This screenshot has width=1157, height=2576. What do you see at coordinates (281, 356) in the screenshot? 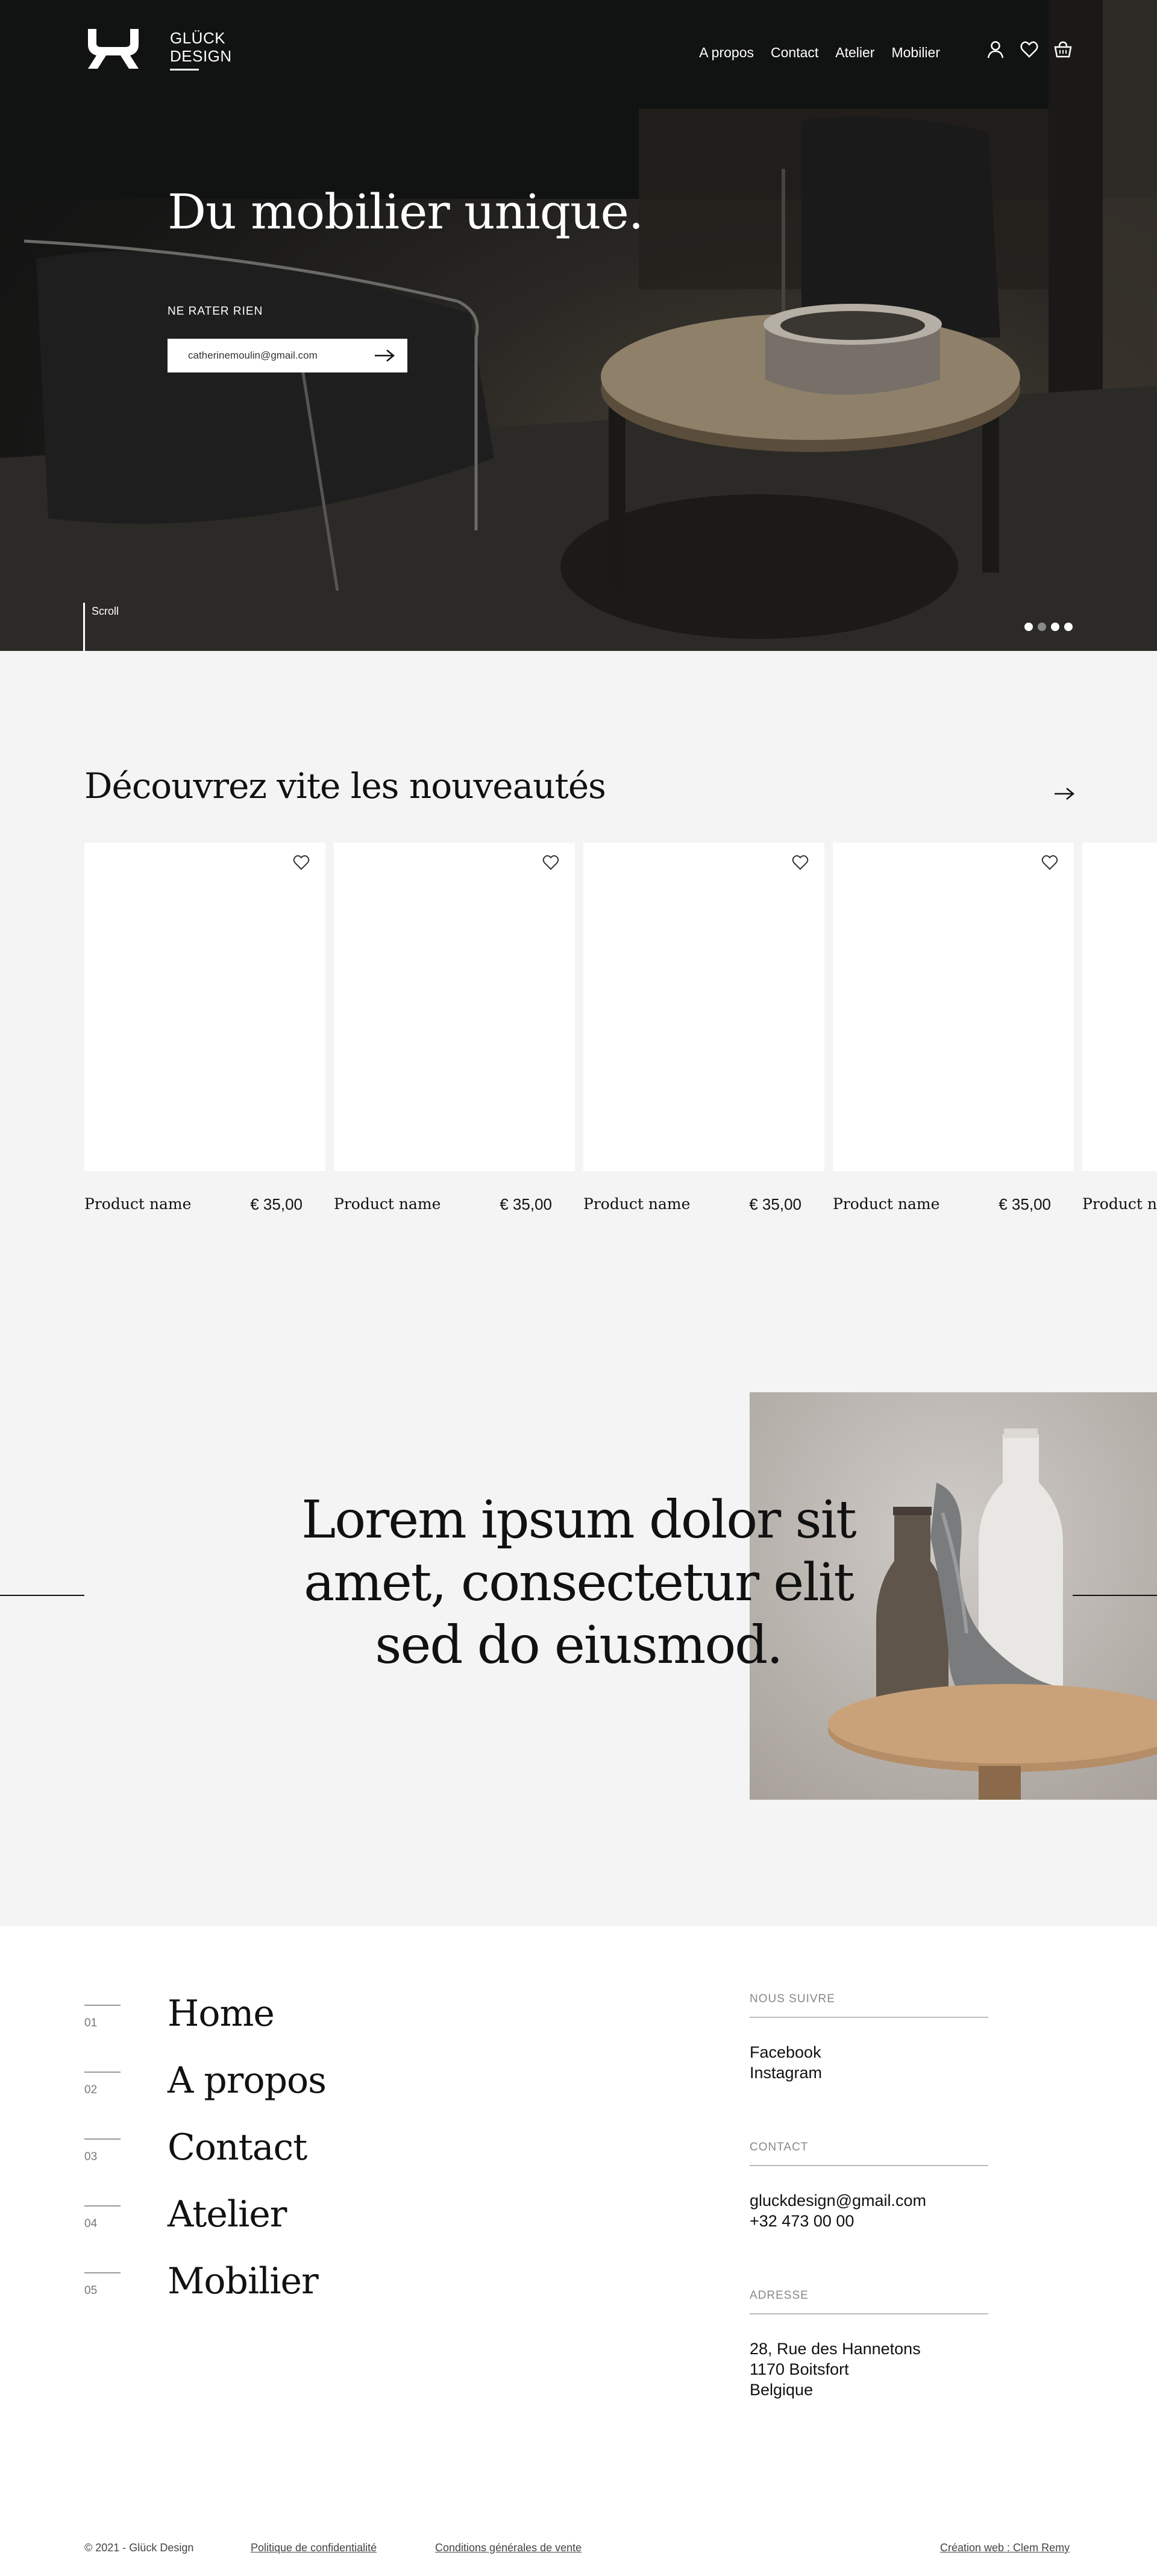
I see `newsletter-email-input` at bounding box center [281, 356].